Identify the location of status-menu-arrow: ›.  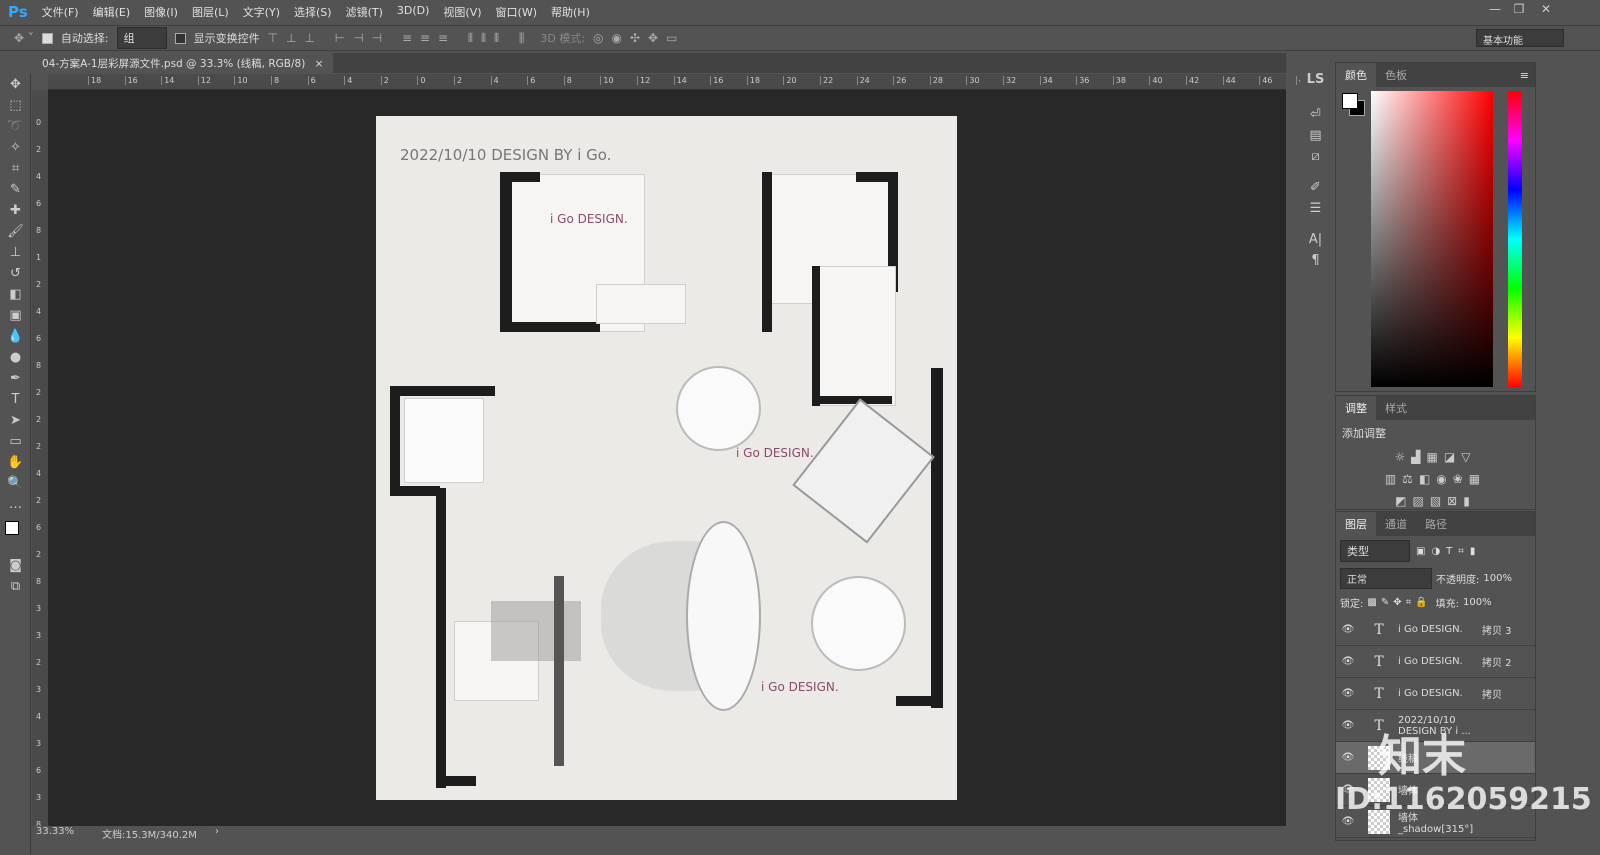
(217, 831).